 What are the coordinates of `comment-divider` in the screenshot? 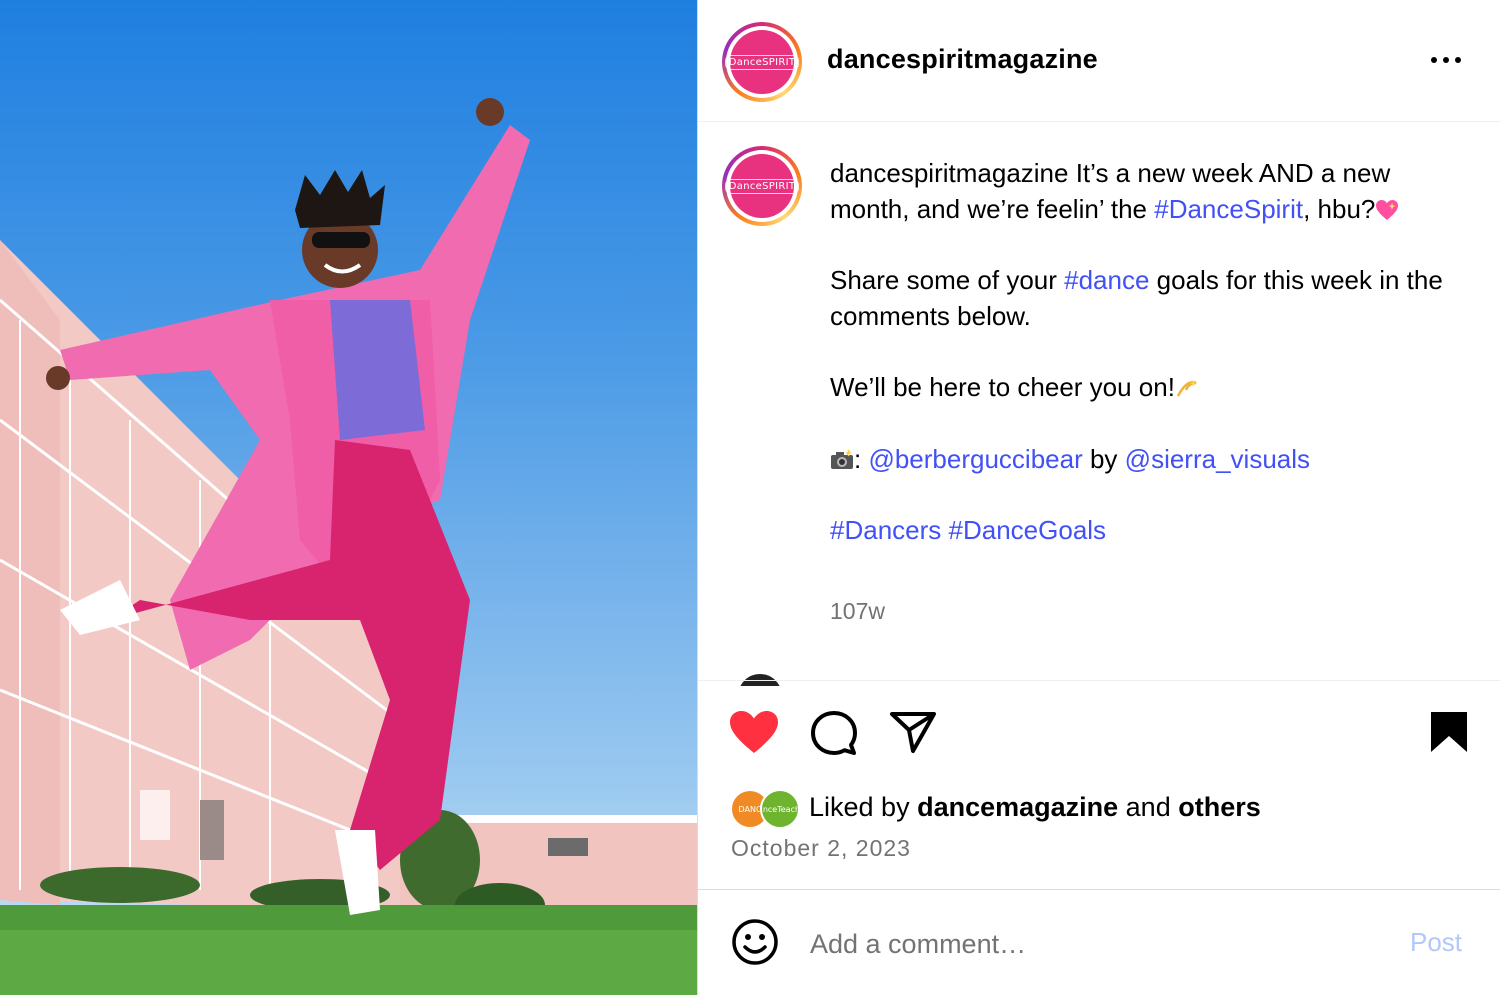 It's located at (1099, 889).